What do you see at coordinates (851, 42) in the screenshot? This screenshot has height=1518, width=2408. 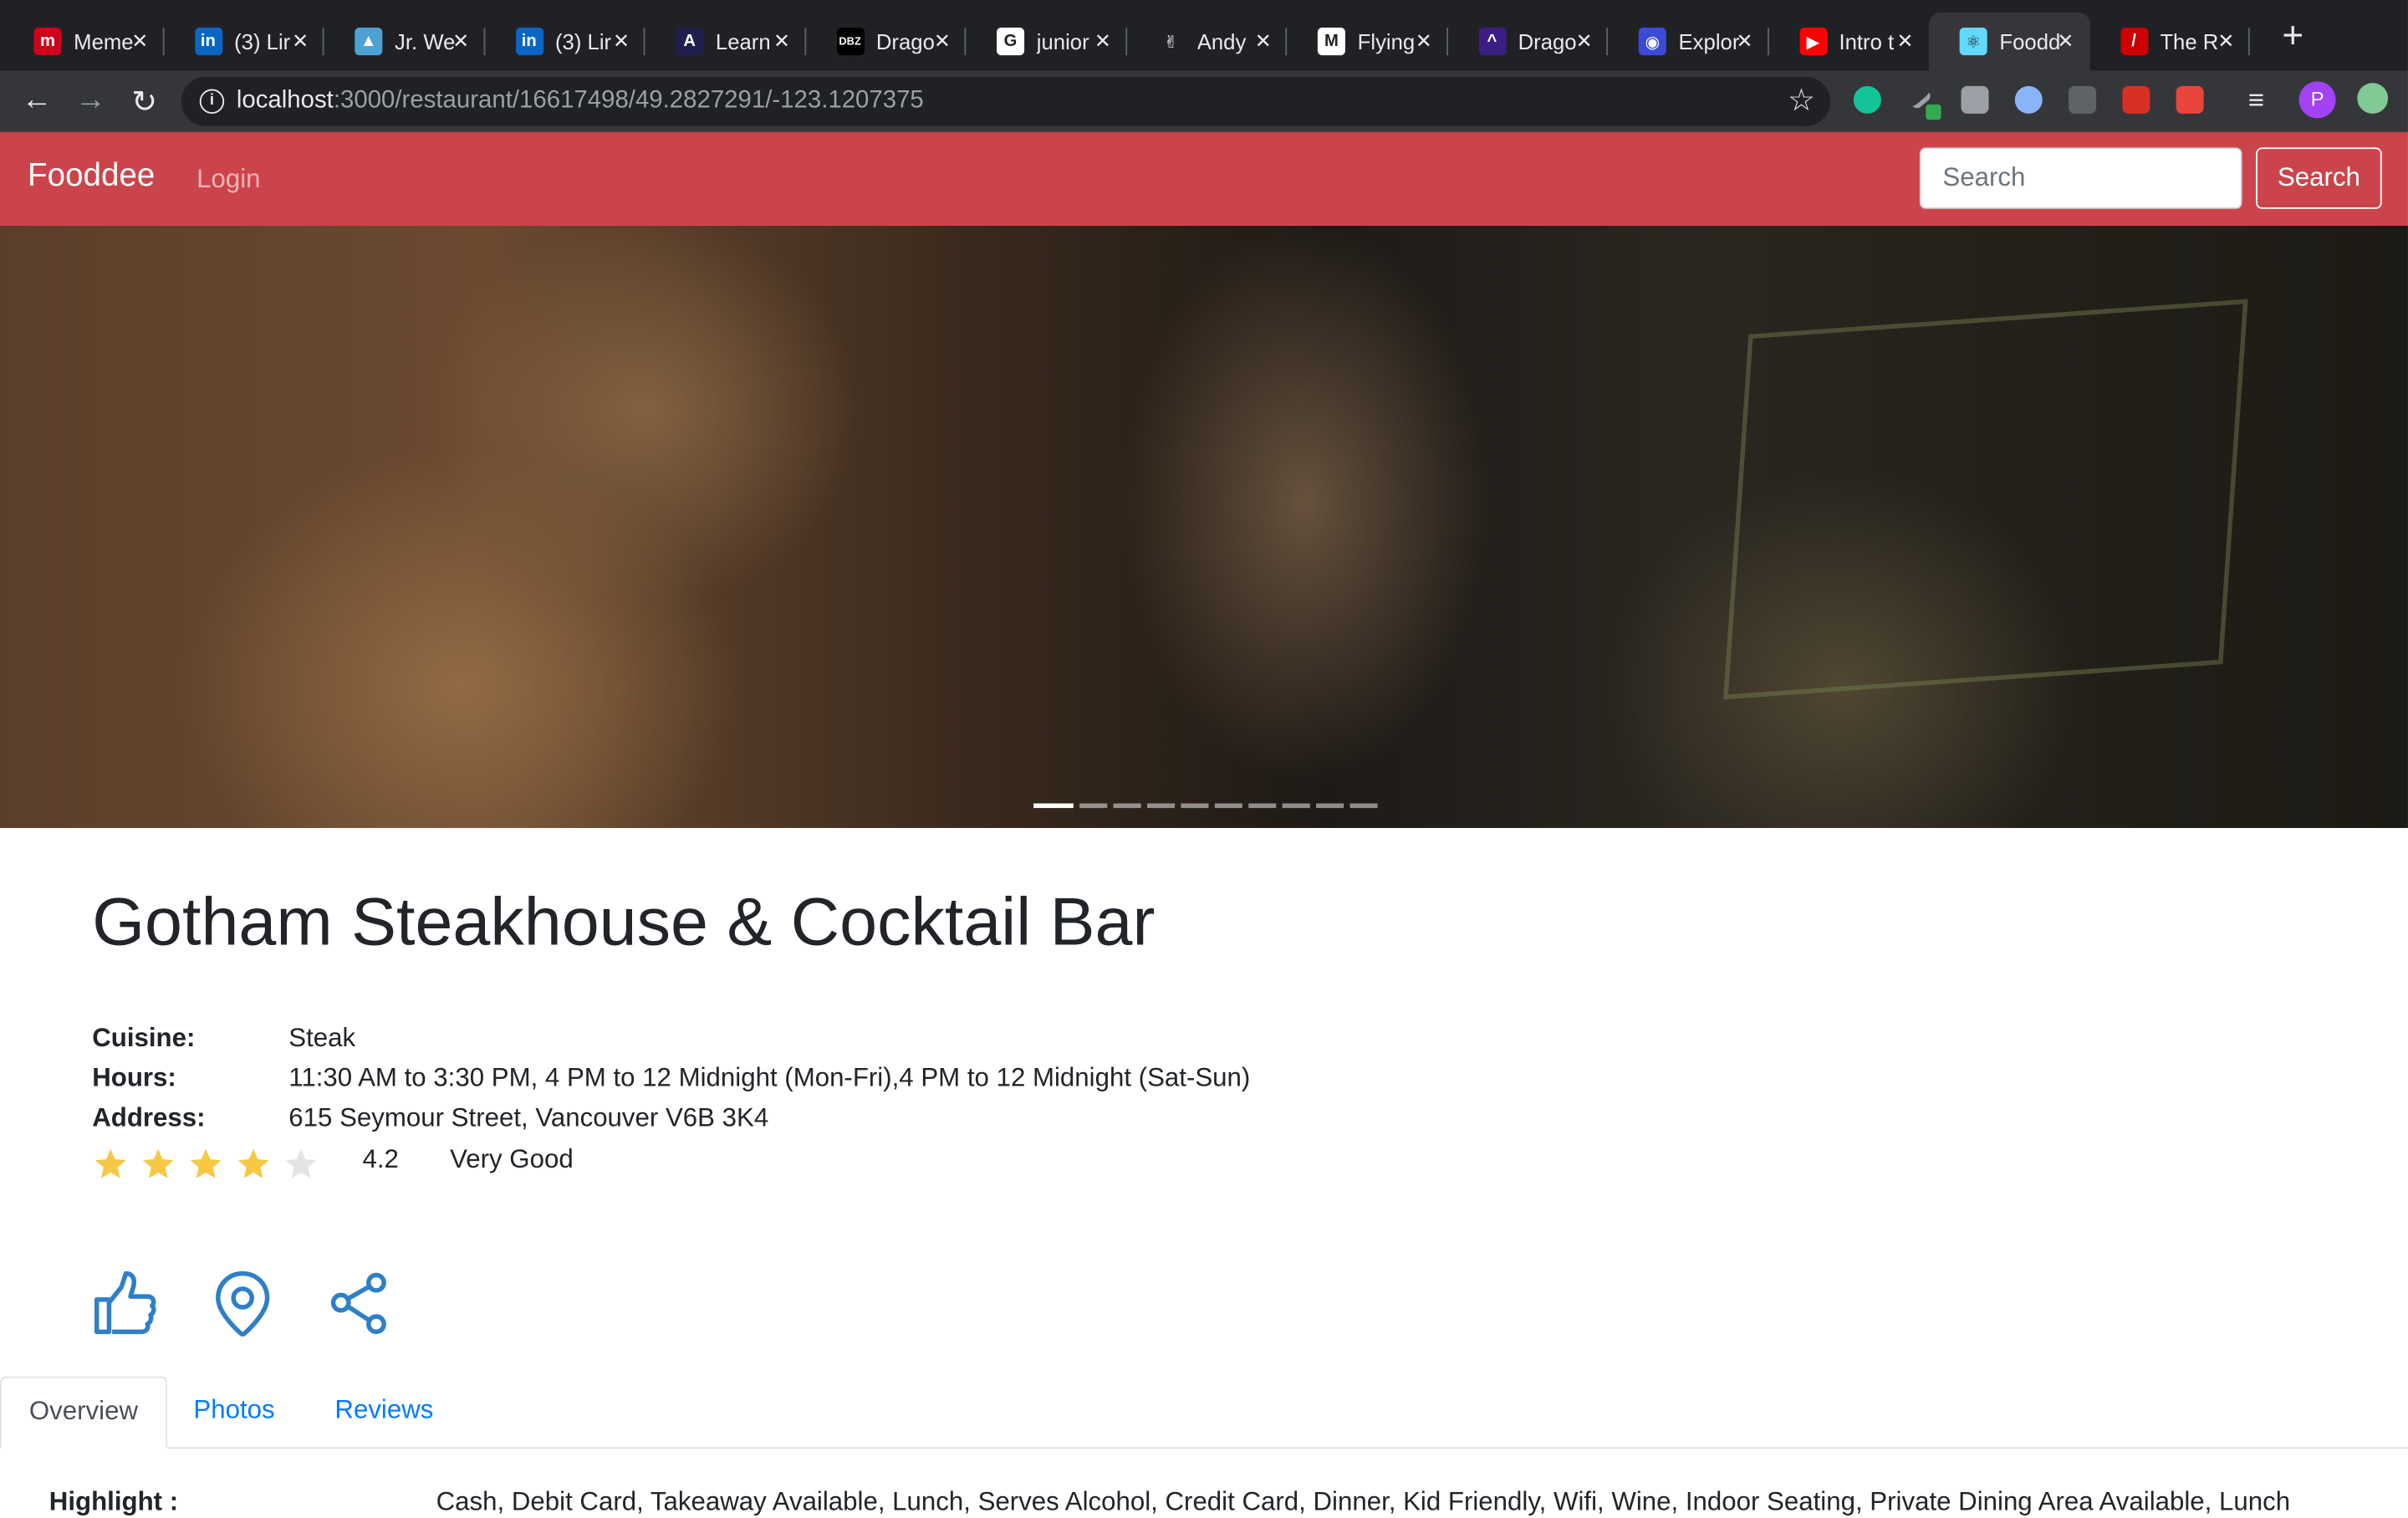 I see `dbz-icon: DBZ` at bounding box center [851, 42].